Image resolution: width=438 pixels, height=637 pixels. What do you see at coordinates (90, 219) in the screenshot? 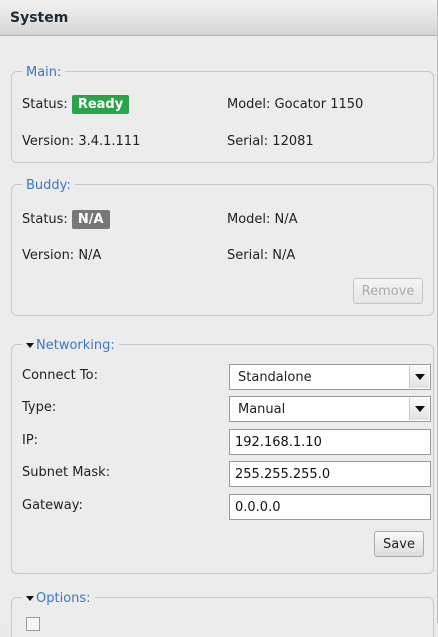
I see `buddy-status-badge: N/A` at bounding box center [90, 219].